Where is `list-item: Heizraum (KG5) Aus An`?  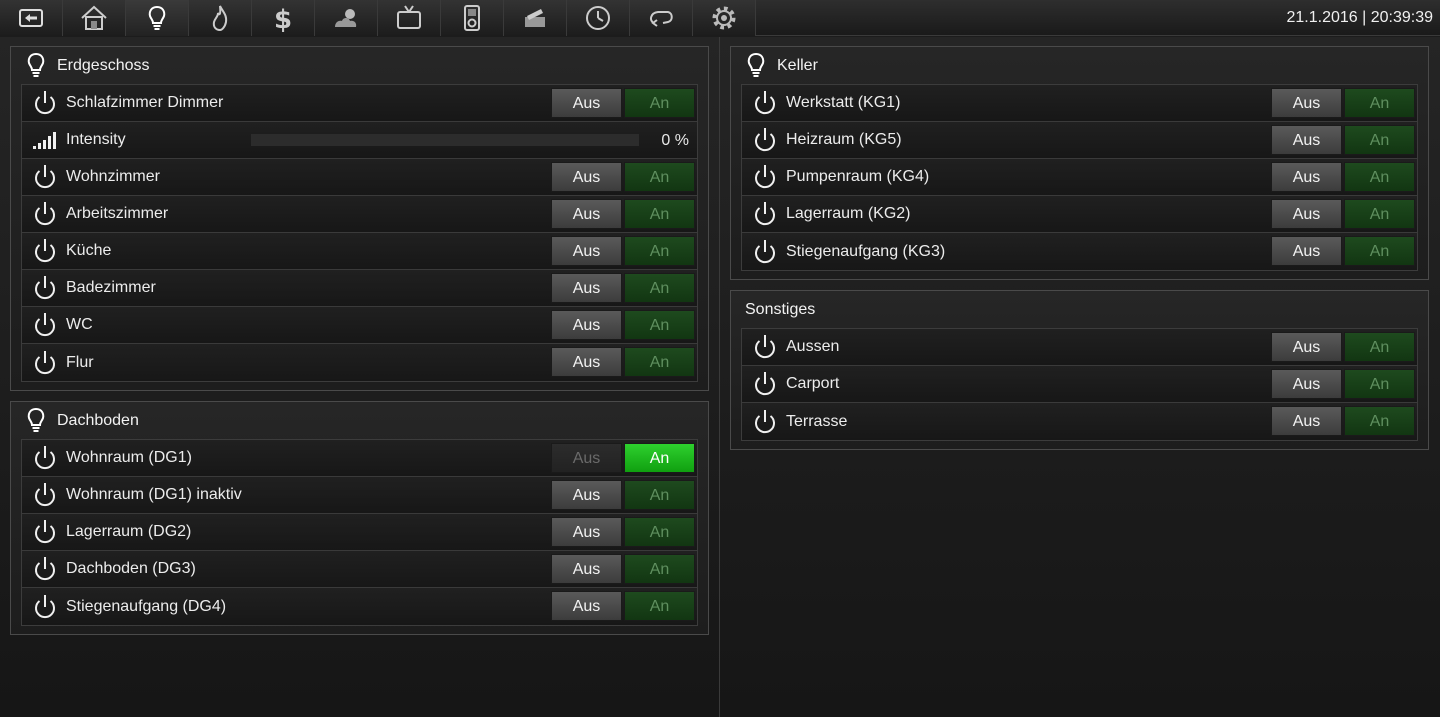
list-item: Heizraum (KG5) Aus An is located at coordinates (1079, 140).